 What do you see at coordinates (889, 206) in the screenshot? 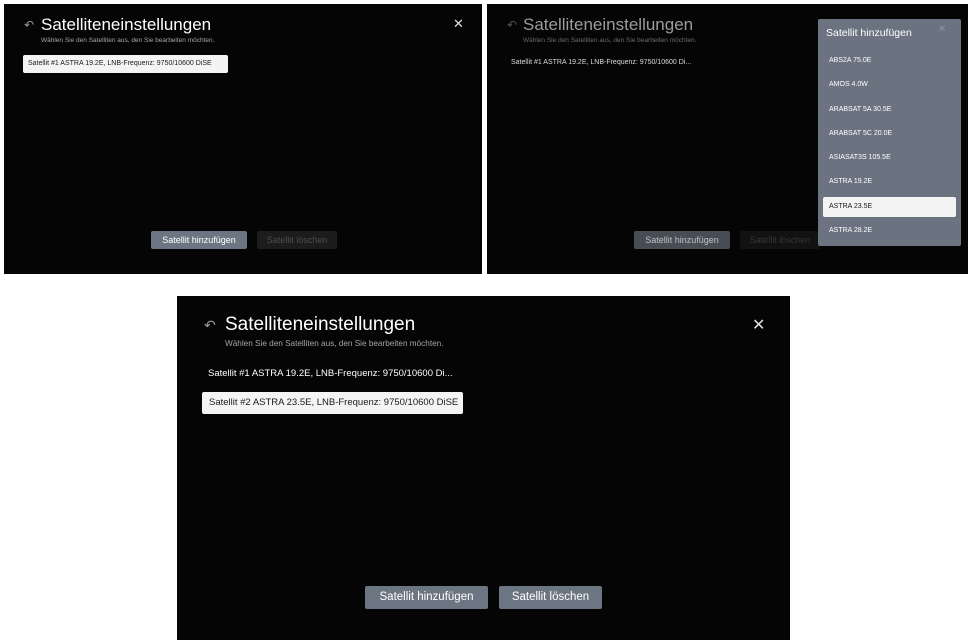
I see `satellite-option-selected: ASTRA 23.5E` at bounding box center [889, 206].